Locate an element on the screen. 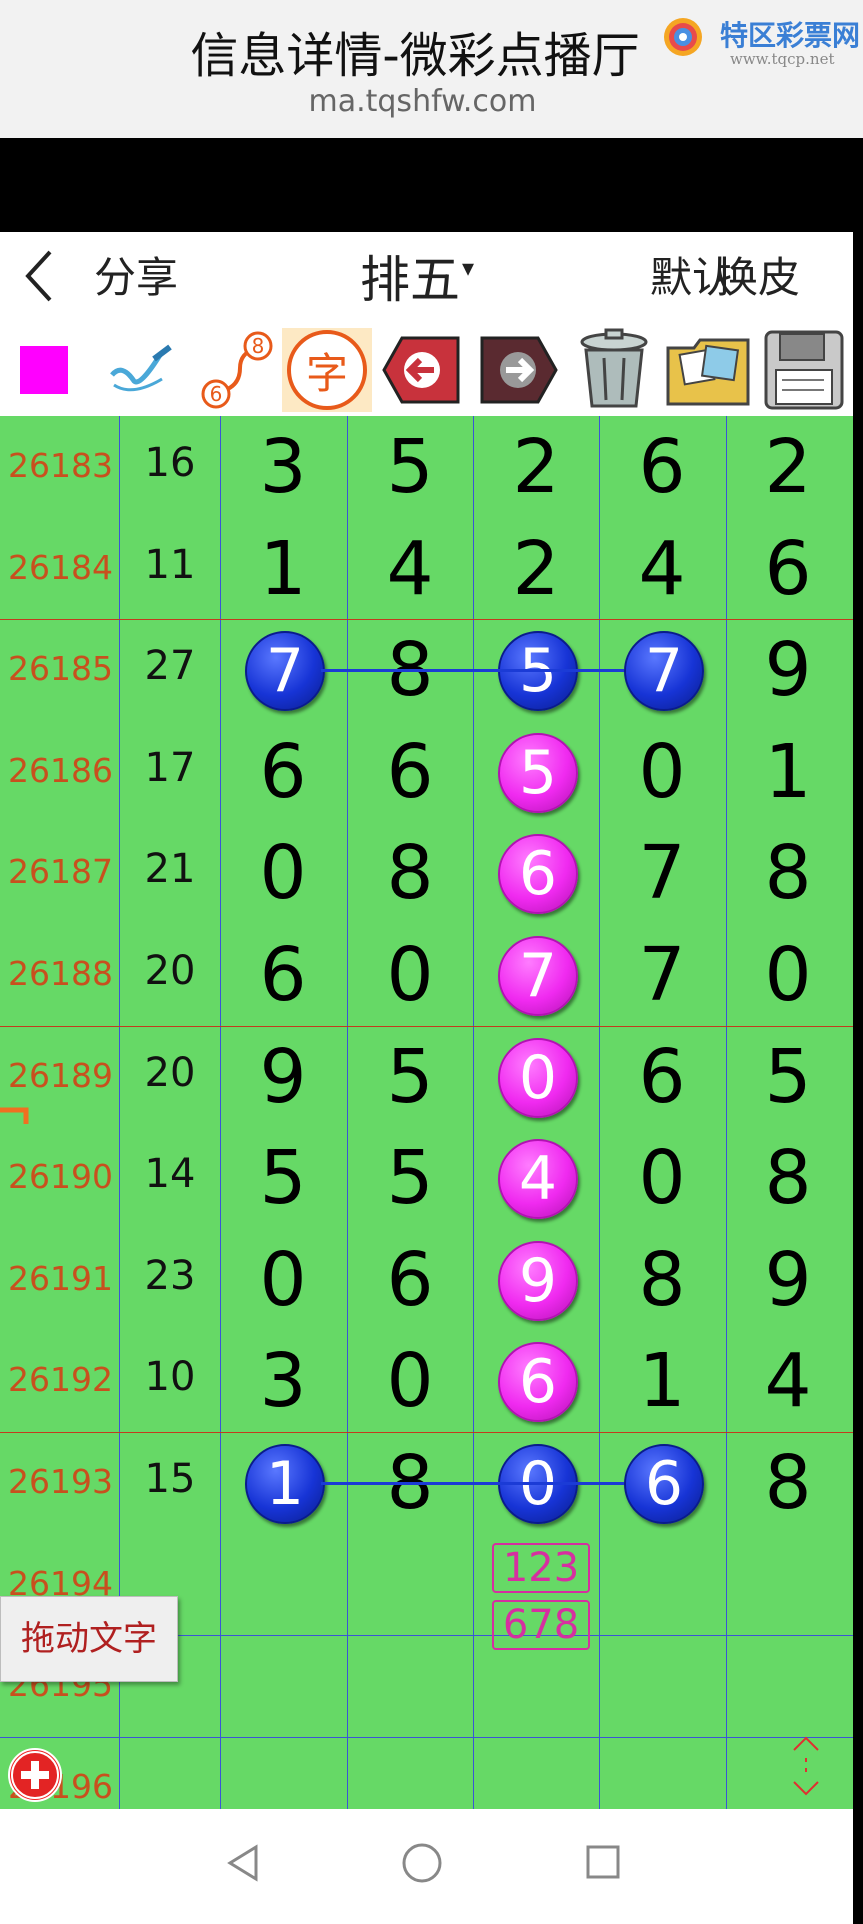  watermark: 特区彩票网 www.tqcp.net is located at coordinates (762, 40).